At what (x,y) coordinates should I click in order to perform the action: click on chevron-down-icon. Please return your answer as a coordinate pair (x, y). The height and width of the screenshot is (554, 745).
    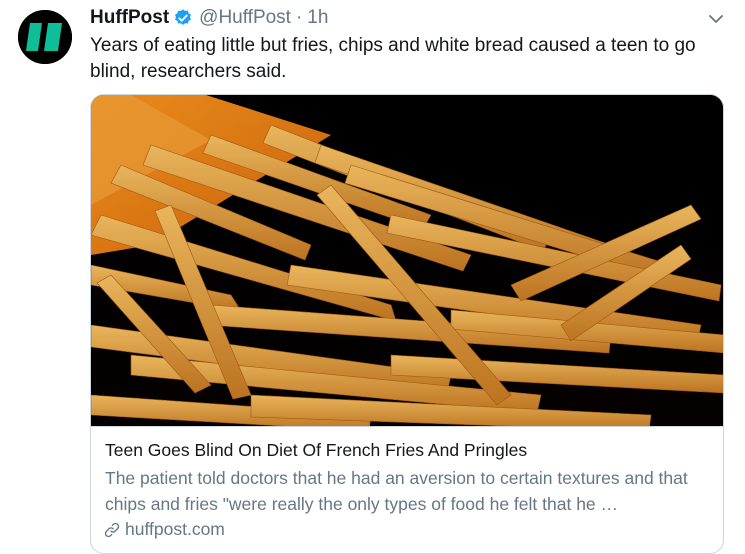
    Looking at the image, I should click on (716, 19).